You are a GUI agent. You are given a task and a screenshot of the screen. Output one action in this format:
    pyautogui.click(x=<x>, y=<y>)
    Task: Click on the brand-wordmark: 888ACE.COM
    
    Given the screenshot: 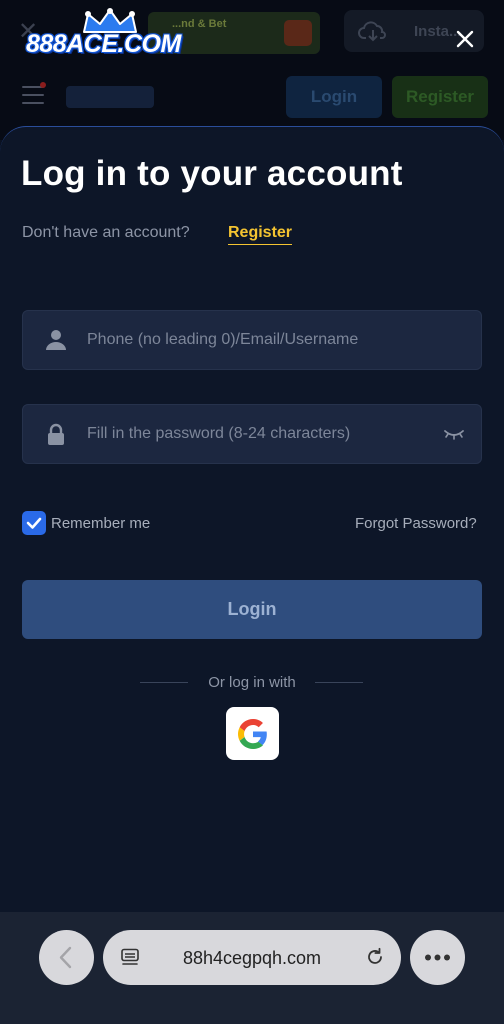 What is the action you would take?
    pyautogui.click(x=103, y=44)
    